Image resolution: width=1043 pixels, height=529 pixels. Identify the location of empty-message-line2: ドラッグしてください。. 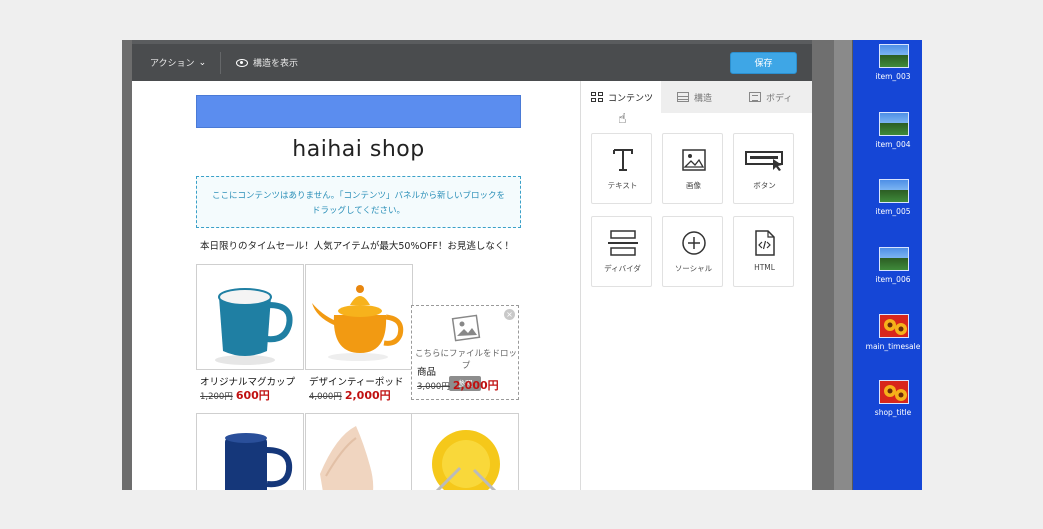
(358, 211).